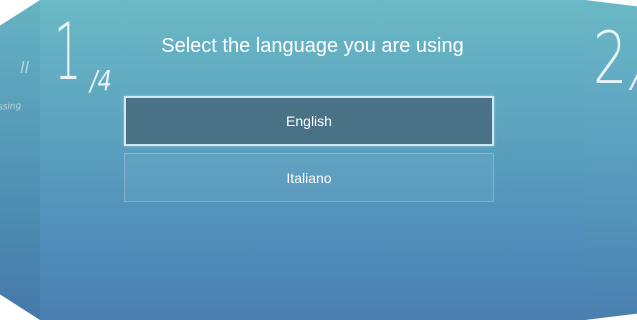 The width and height of the screenshot is (637, 320). I want to click on next-step-number: 2, so click(610, 58).